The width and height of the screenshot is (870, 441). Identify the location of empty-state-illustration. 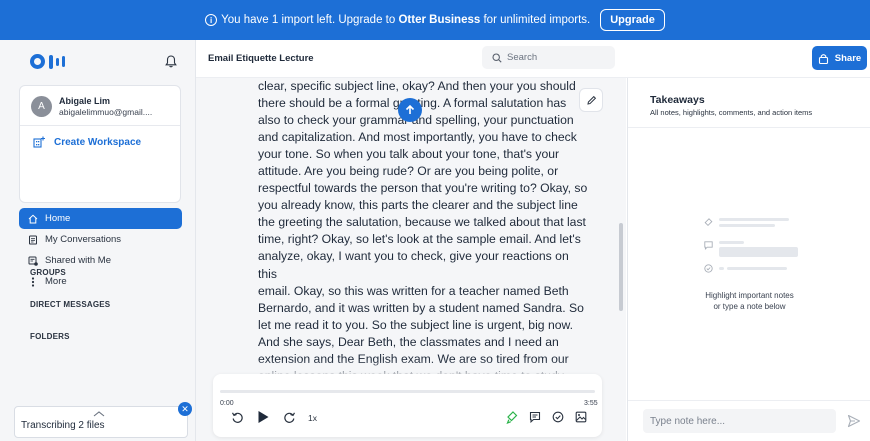
(754, 250).